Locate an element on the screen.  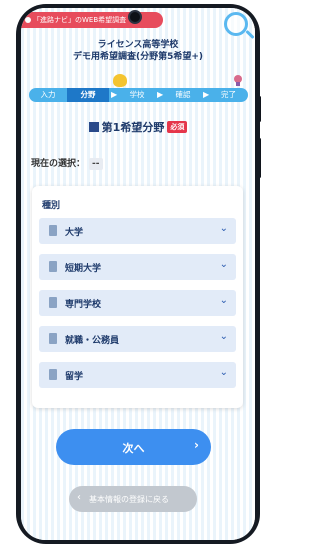
current-selection-value: -- is located at coordinates (96, 164).